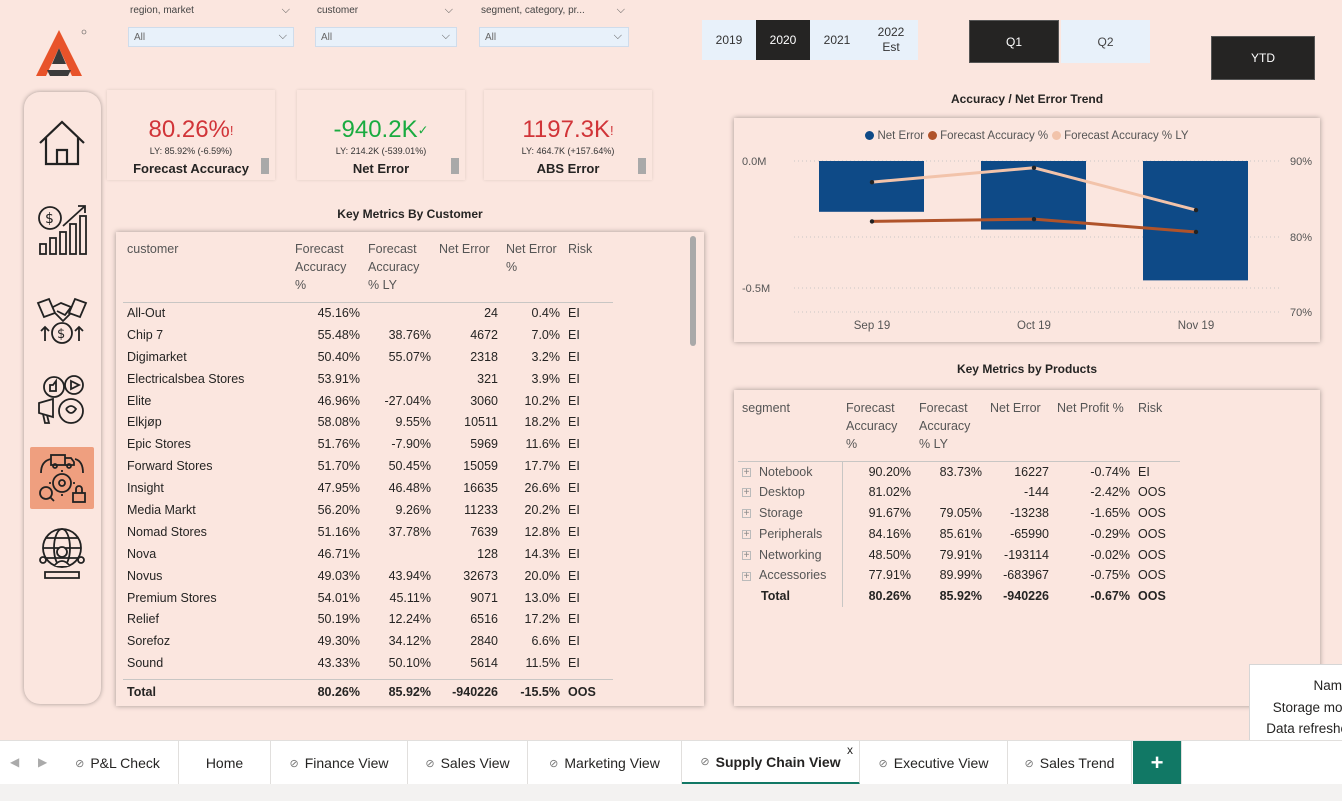 The height and width of the screenshot is (801, 1342). What do you see at coordinates (959, 513) in the screenshot?
I see `table-row: + Storage 91.67% 79.05% -13238 -1.65% OOS` at bounding box center [959, 513].